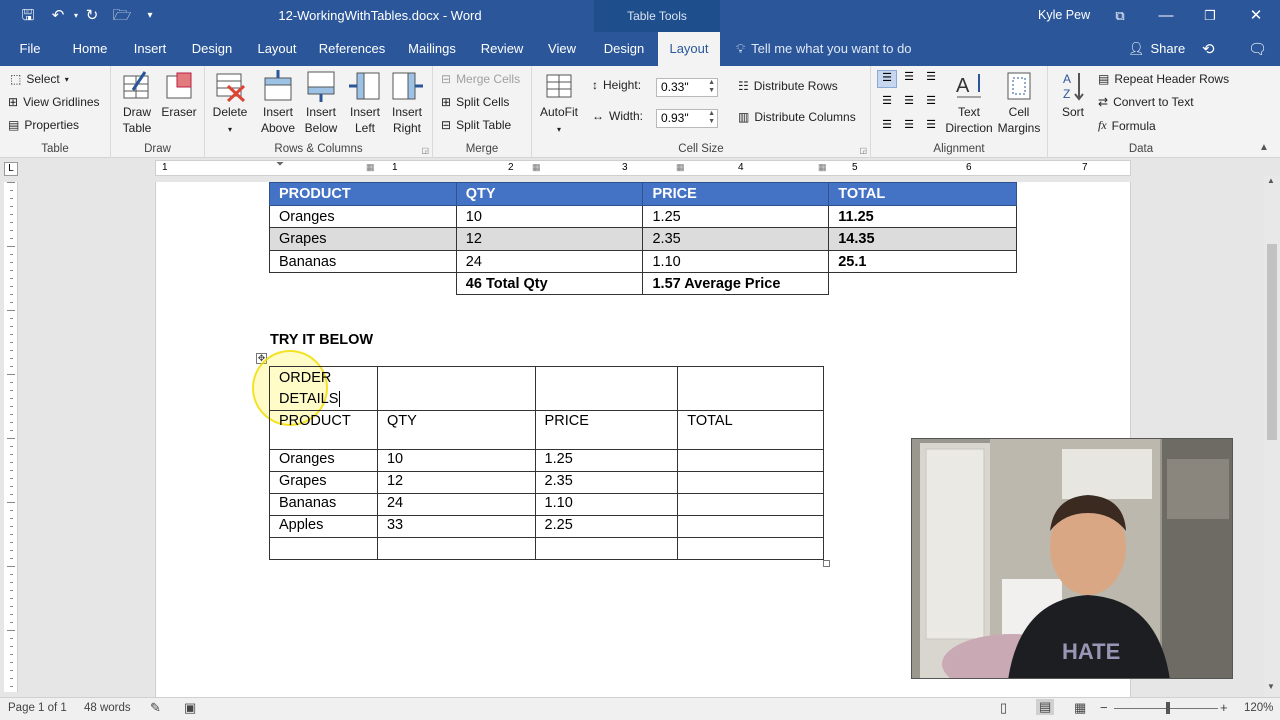  What do you see at coordinates (1224, 707) in the screenshot?
I see `zoom-in-icon: +` at bounding box center [1224, 707].